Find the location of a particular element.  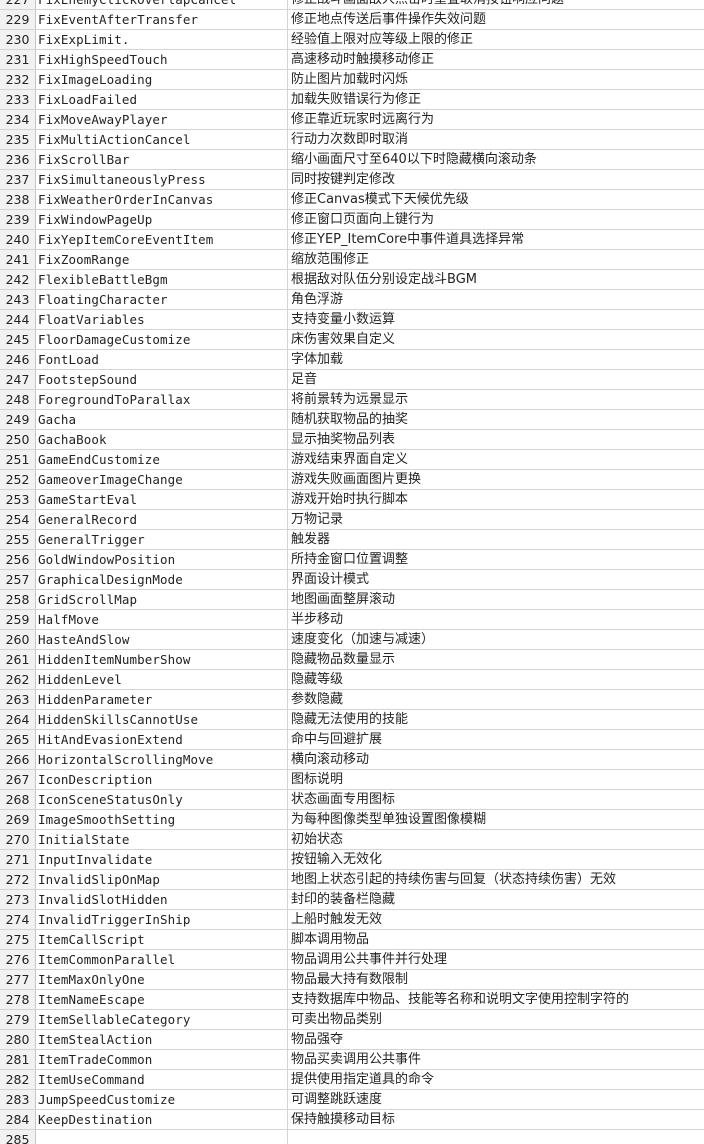

plugin-name-cell: GraphicalDesignMode is located at coordinates (162, 579).